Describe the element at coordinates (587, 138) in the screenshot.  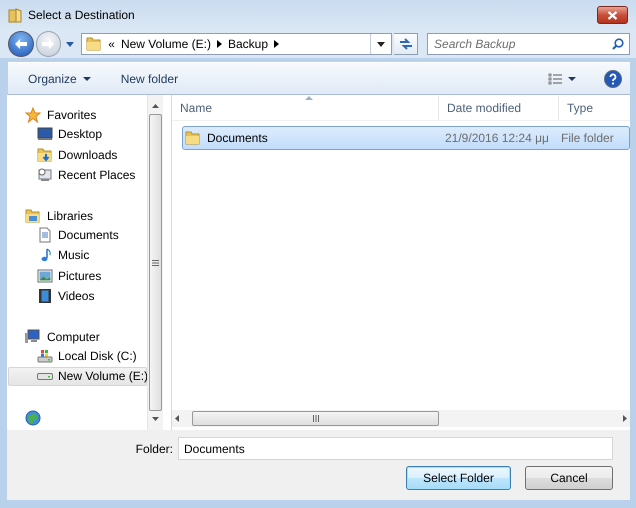
I see `type-cell: File folder` at that location.